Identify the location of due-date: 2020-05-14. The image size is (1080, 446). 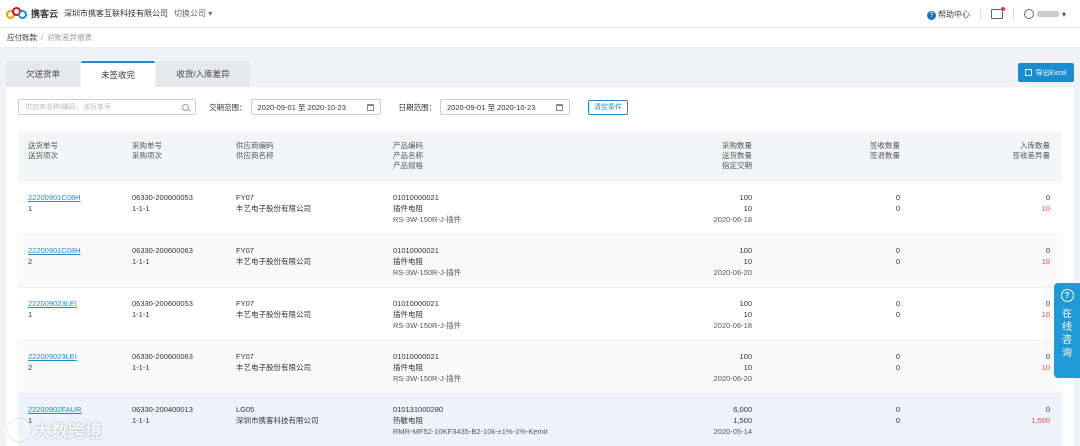
(732, 431).